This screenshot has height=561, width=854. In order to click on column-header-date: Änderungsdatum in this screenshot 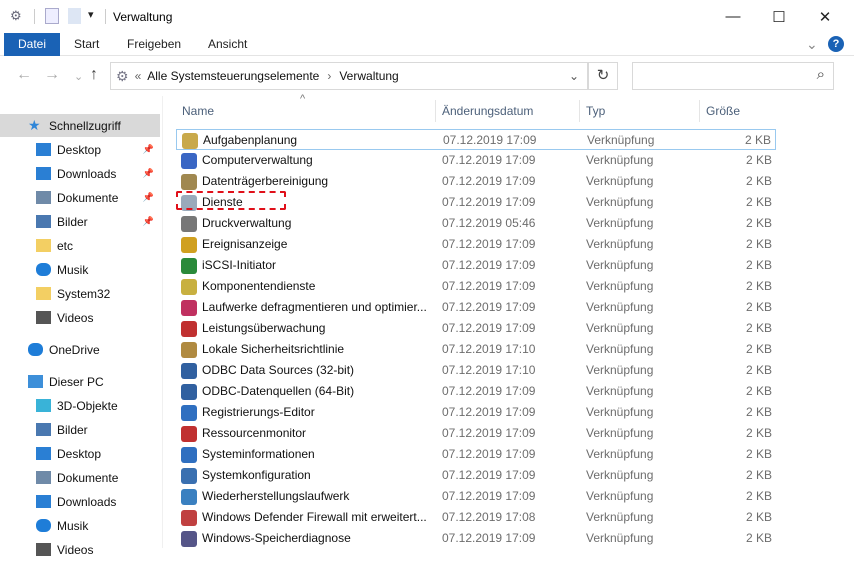, I will do `click(487, 111)`.